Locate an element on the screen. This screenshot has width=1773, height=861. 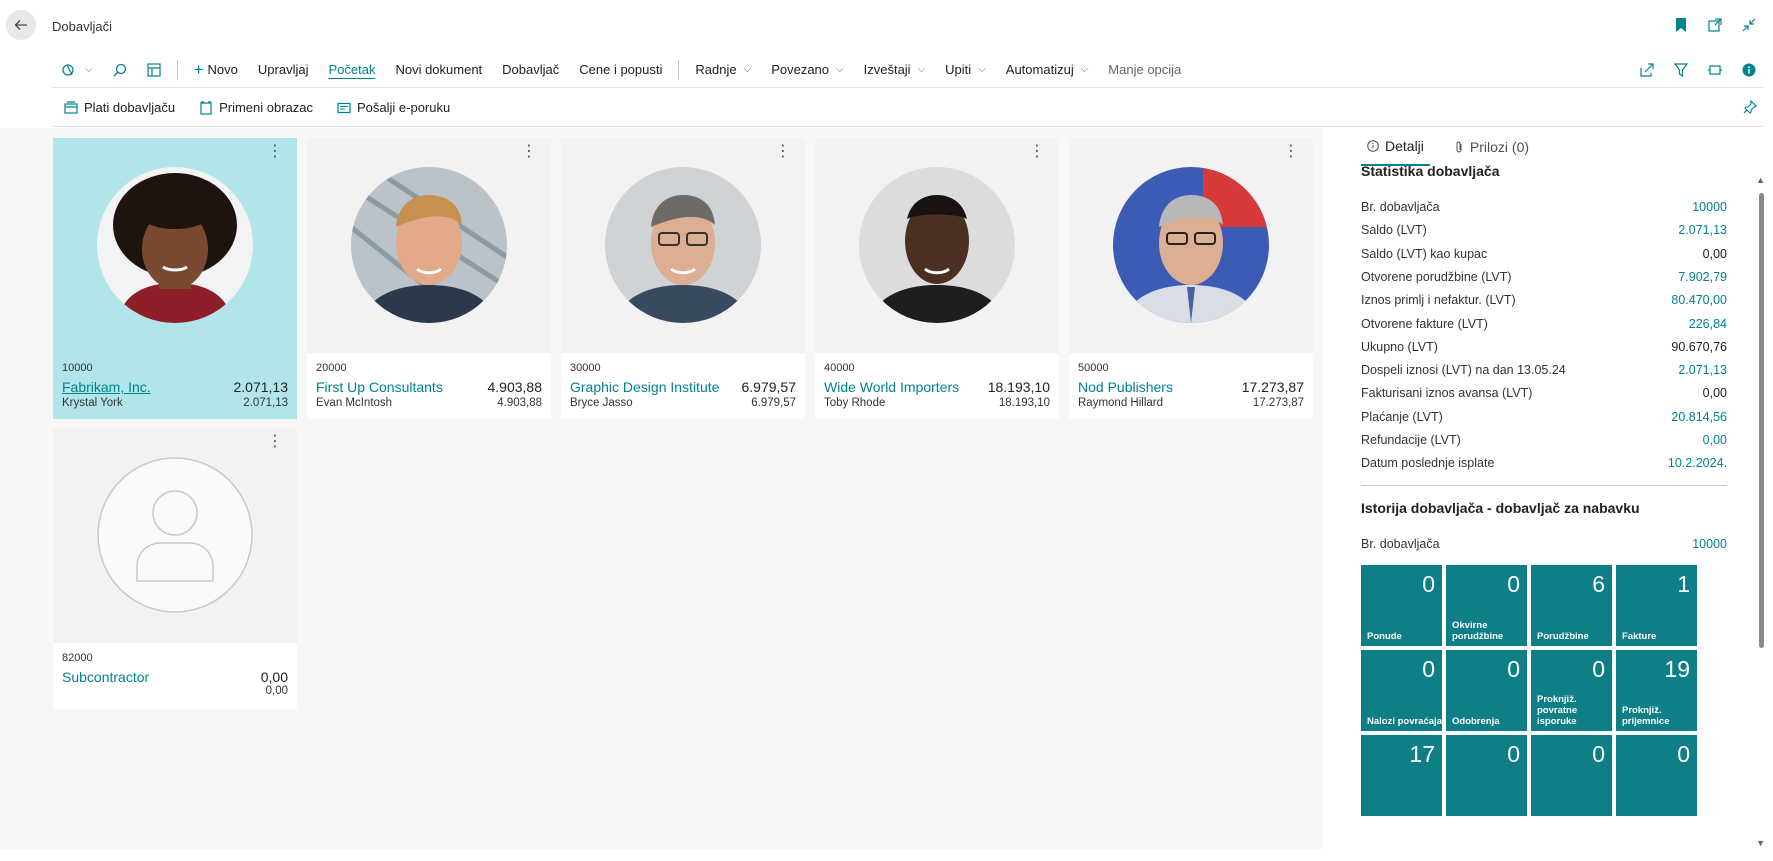
view-switch-button: ⌵ is located at coordinates (77, 70).